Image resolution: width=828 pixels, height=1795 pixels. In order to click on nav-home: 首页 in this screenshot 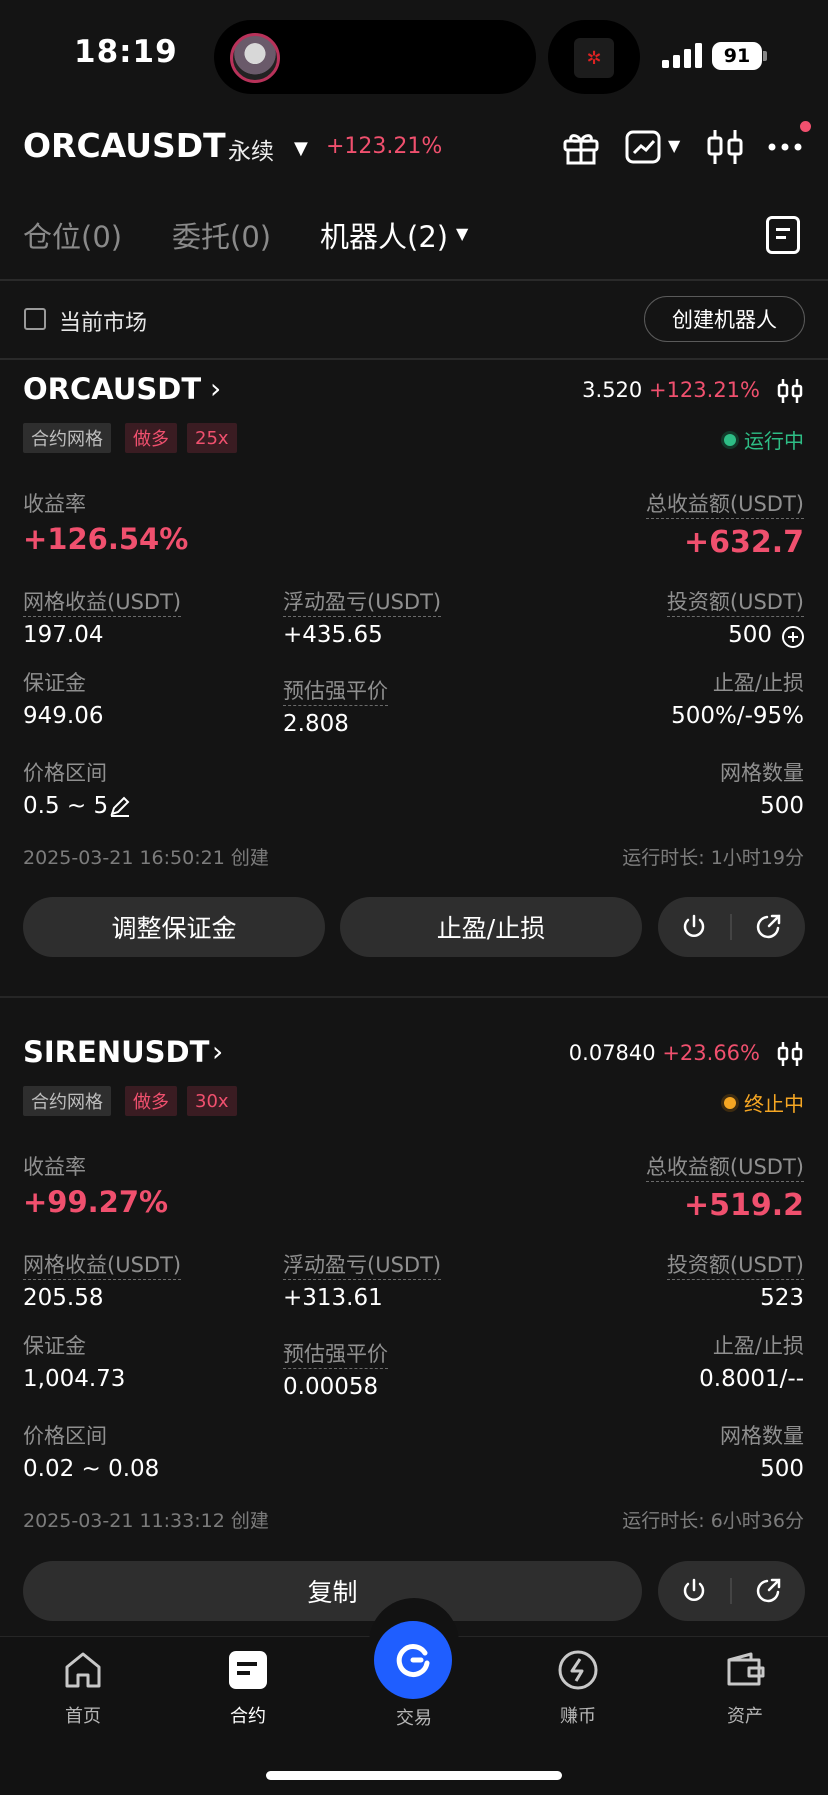, I will do `click(83, 1688)`.